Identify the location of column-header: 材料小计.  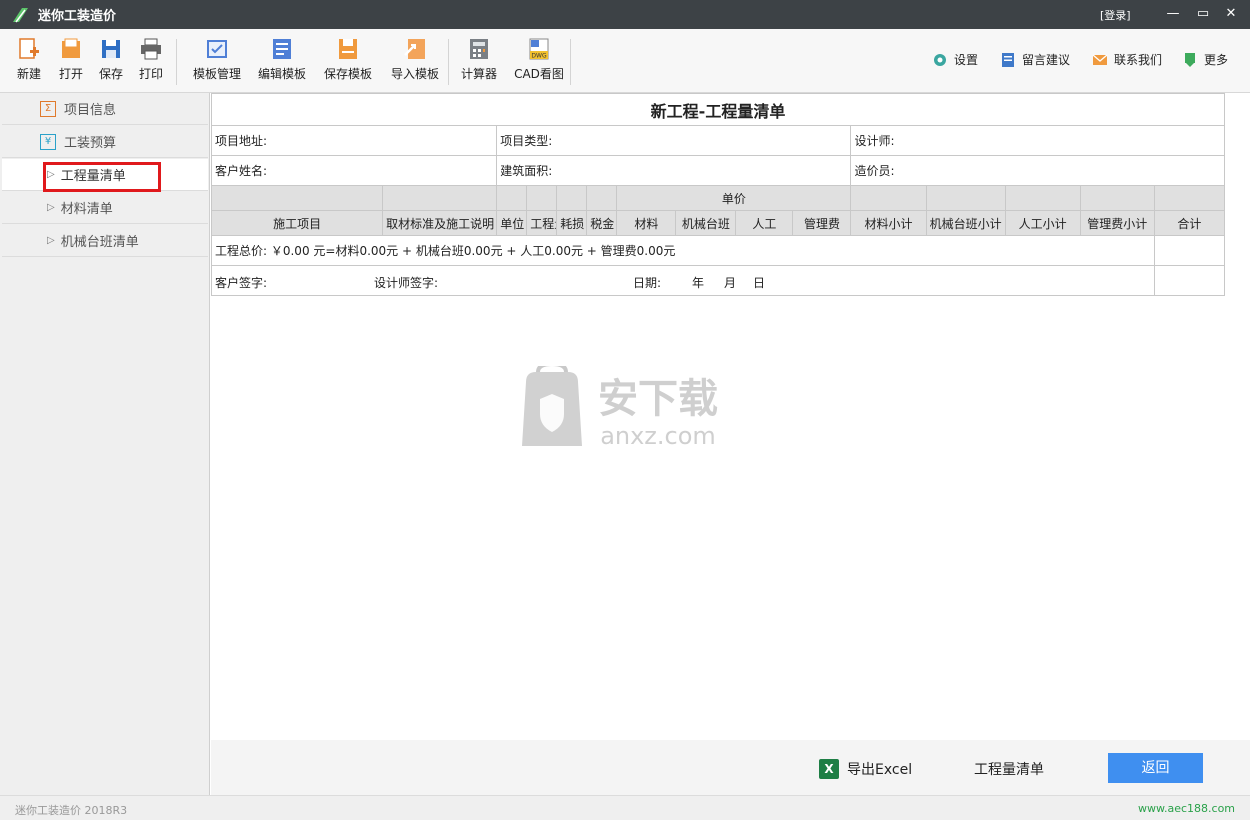
(888, 223).